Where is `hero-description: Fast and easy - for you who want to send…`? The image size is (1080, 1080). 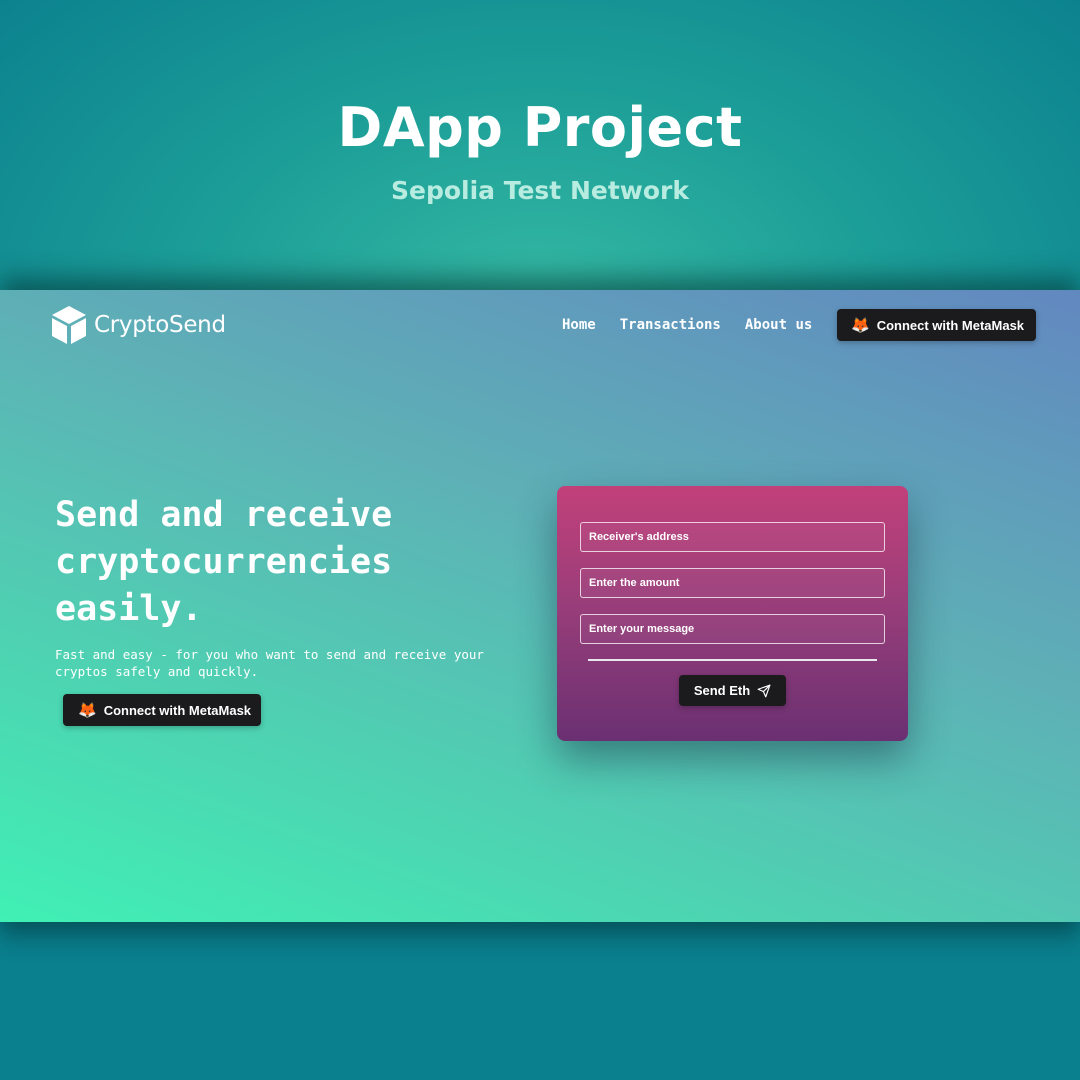 hero-description: Fast and easy - for you who want to send… is located at coordinates (269, 663).